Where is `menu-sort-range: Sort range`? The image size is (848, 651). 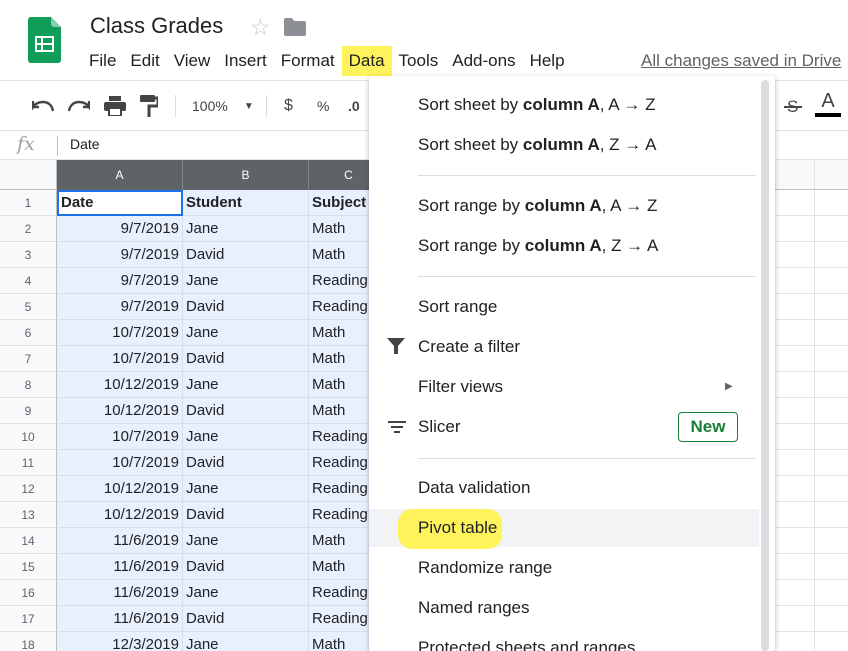
menu-sort-range: Sort range is located at coordinates (564, 307).